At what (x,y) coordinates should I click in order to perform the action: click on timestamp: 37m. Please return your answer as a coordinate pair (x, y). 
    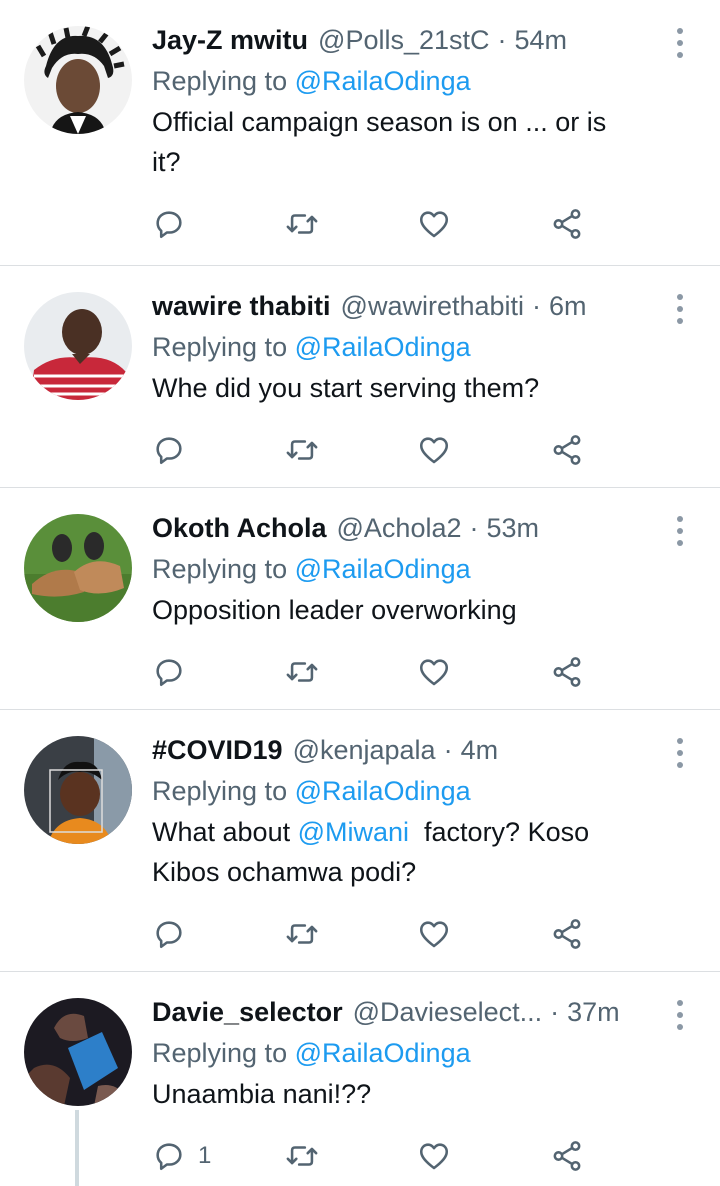
    Looking at the image, I should click on (593, 1012).